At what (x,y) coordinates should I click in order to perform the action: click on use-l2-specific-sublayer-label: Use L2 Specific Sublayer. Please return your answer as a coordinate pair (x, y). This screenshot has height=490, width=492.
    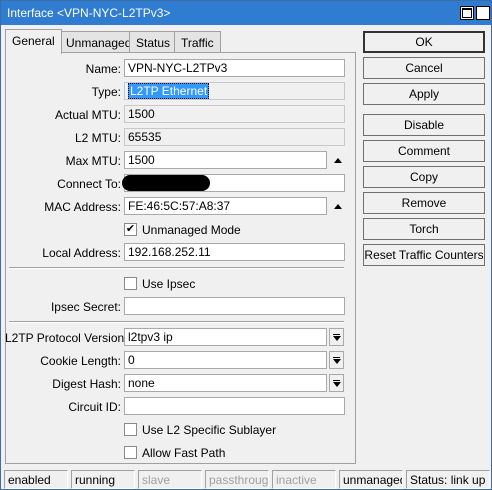
    Looking at the image, I should click on (209, 430).